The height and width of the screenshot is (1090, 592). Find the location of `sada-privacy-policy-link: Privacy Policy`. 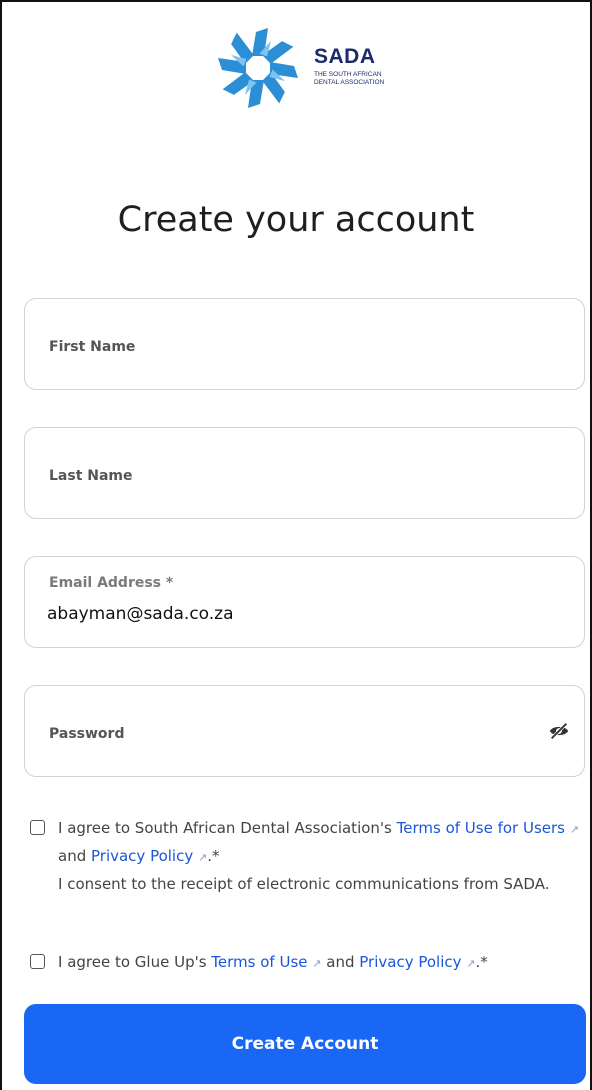

sada-privacy-policy-link: Privacy Policy is located at coordinates (142, 856).